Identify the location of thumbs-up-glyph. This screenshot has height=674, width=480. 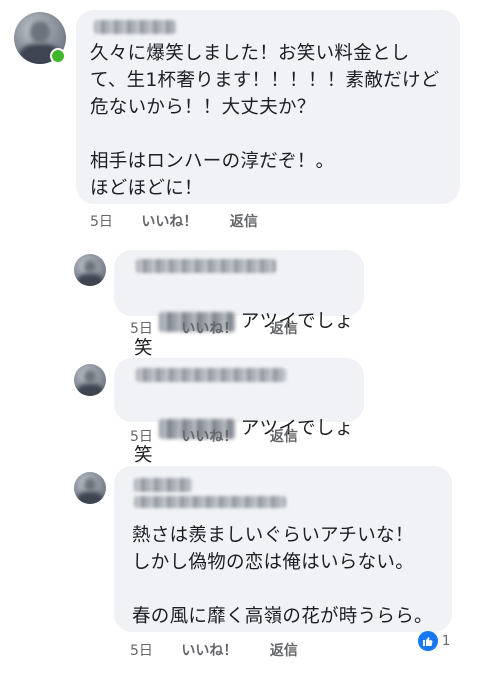
(428, 641).